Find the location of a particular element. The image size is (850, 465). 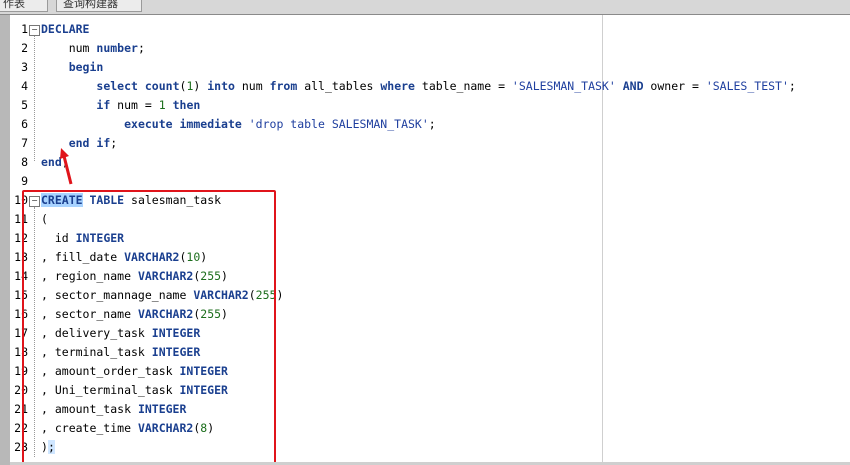

tab-bar: 作表 查询构建器 is located at coordinates (425, 7).